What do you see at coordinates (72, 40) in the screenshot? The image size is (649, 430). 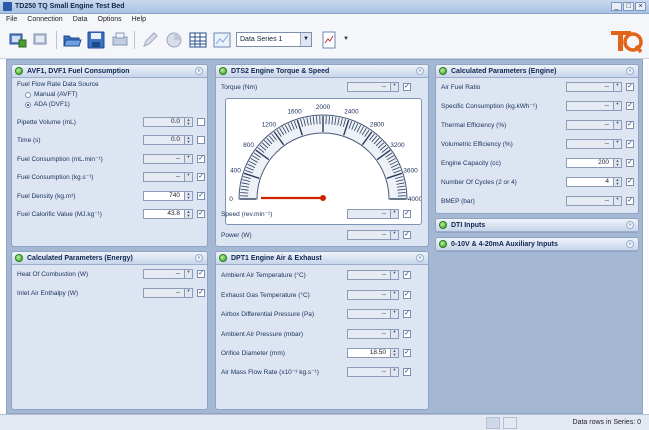 I see `open-folder-icon` at bounding box center [72, 40].